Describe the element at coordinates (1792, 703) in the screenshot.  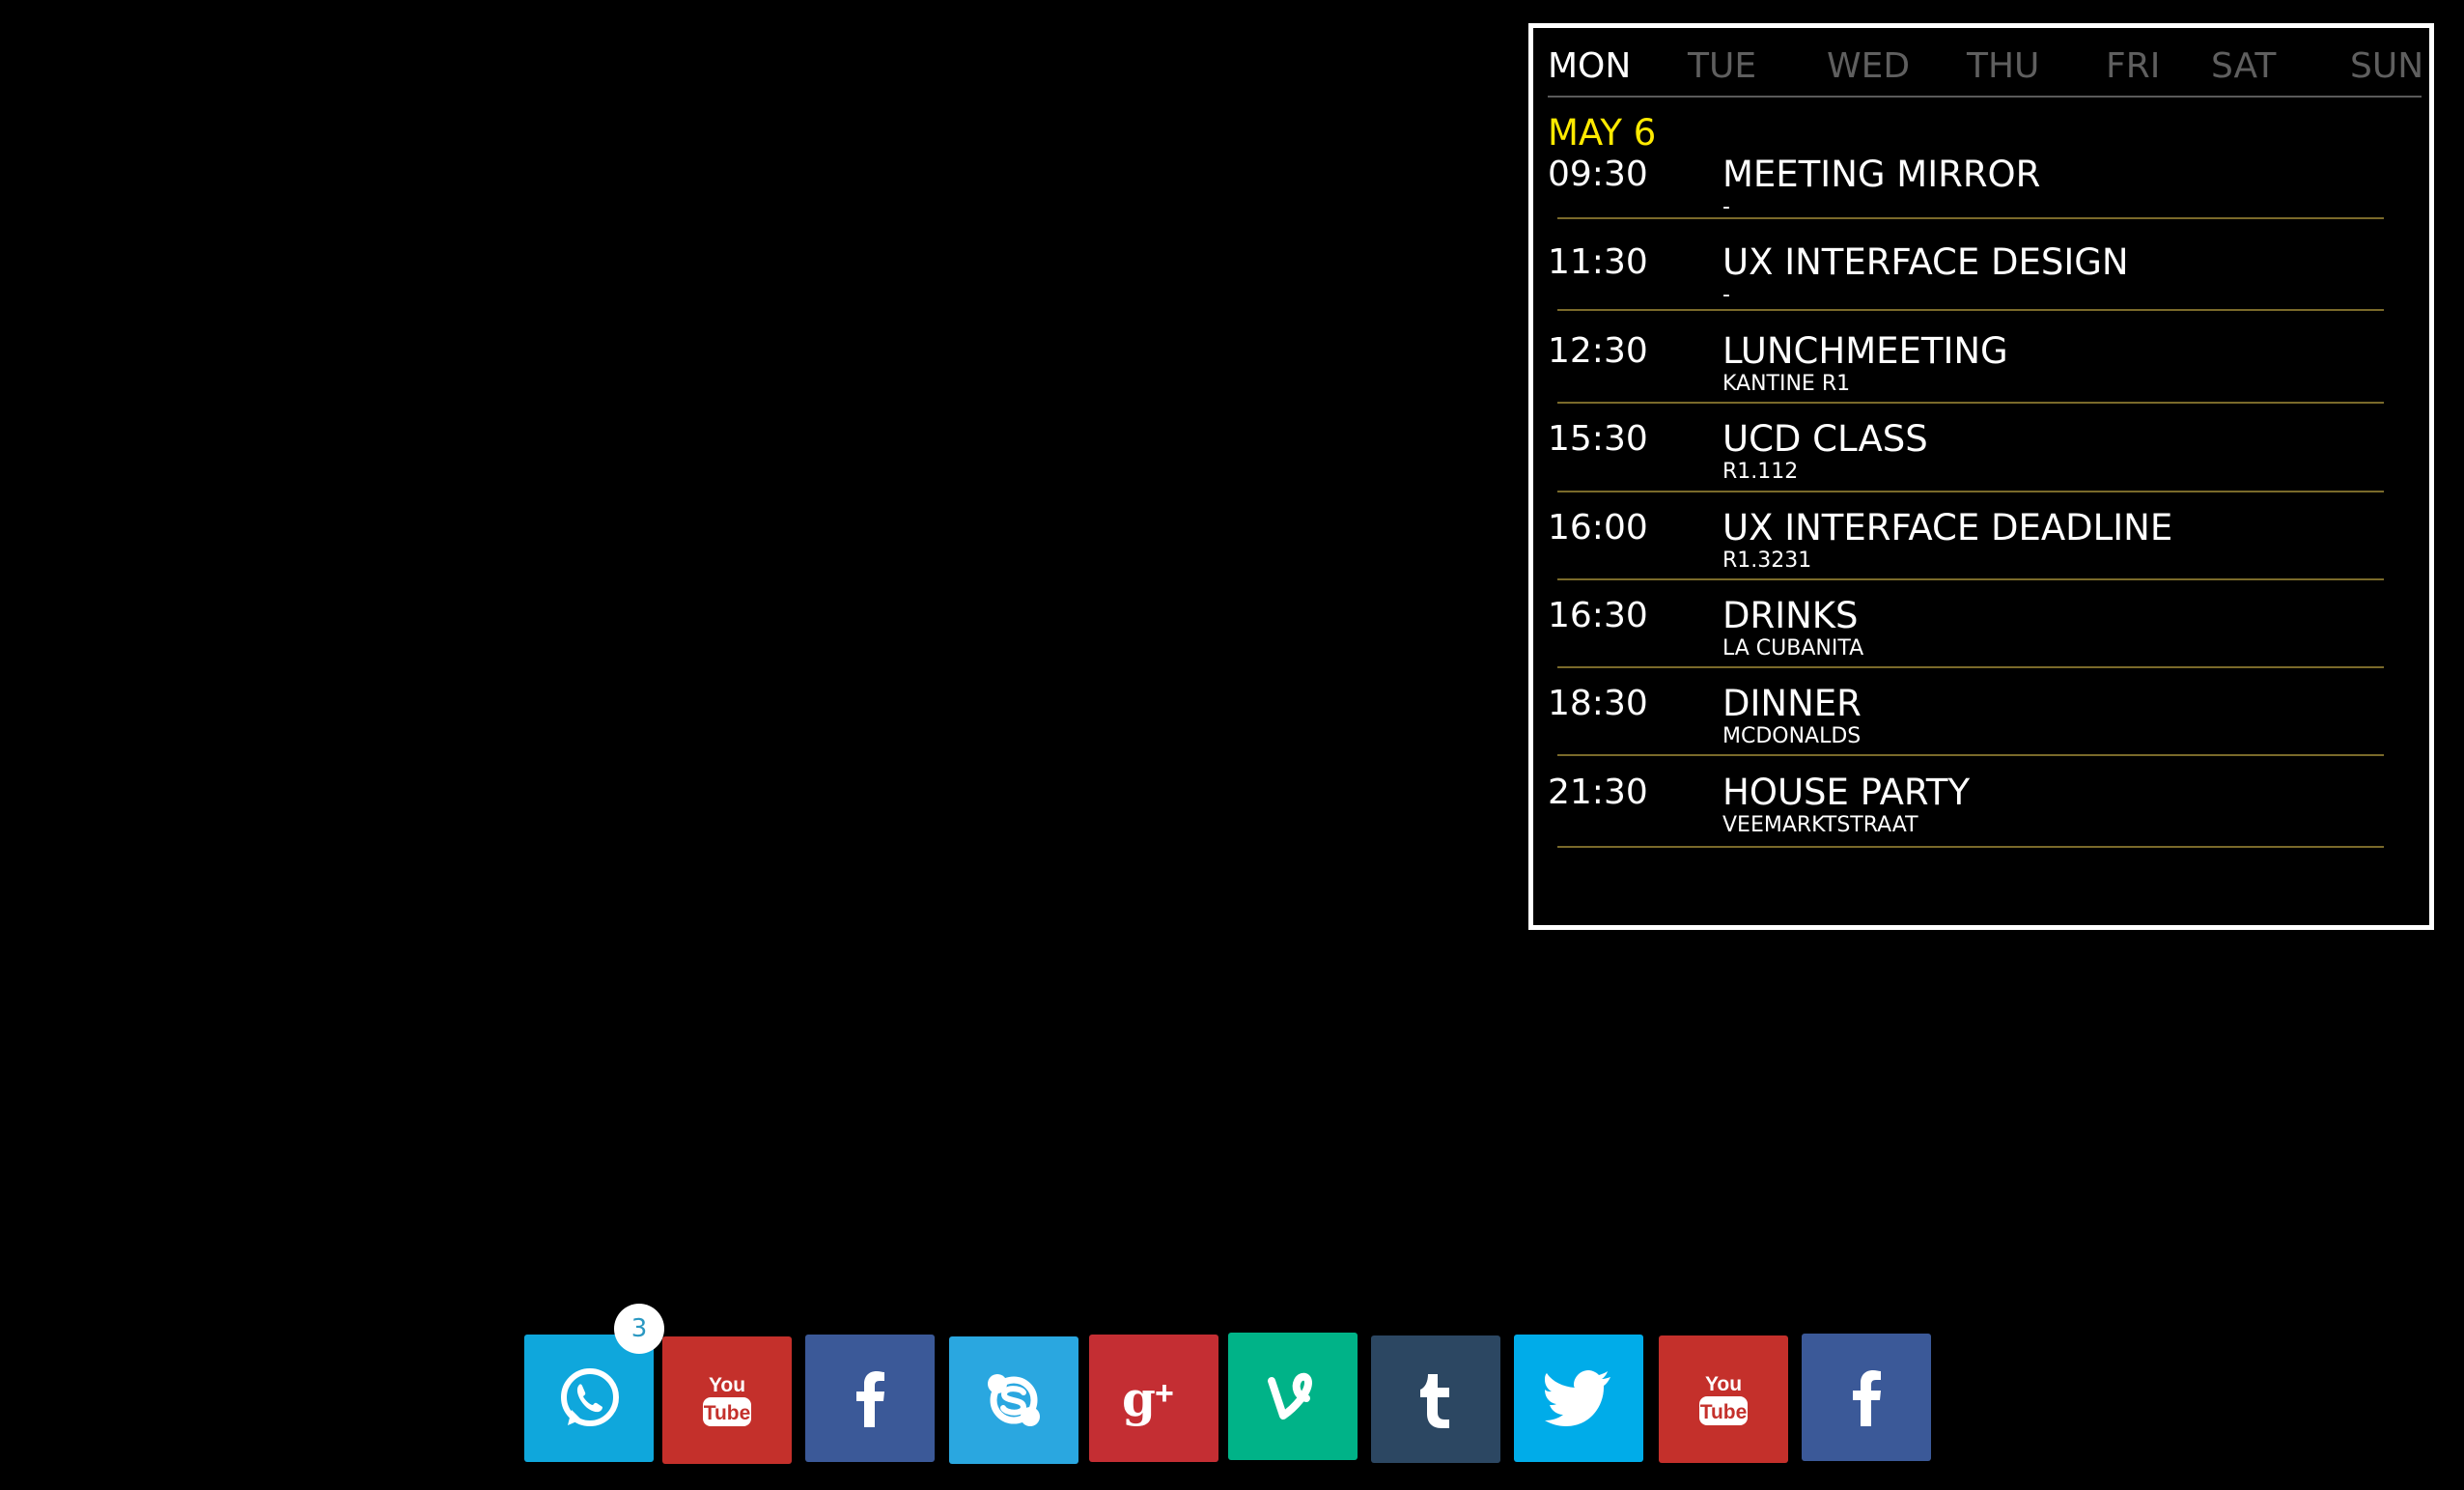
I see `event-title: DINNER` at that location.